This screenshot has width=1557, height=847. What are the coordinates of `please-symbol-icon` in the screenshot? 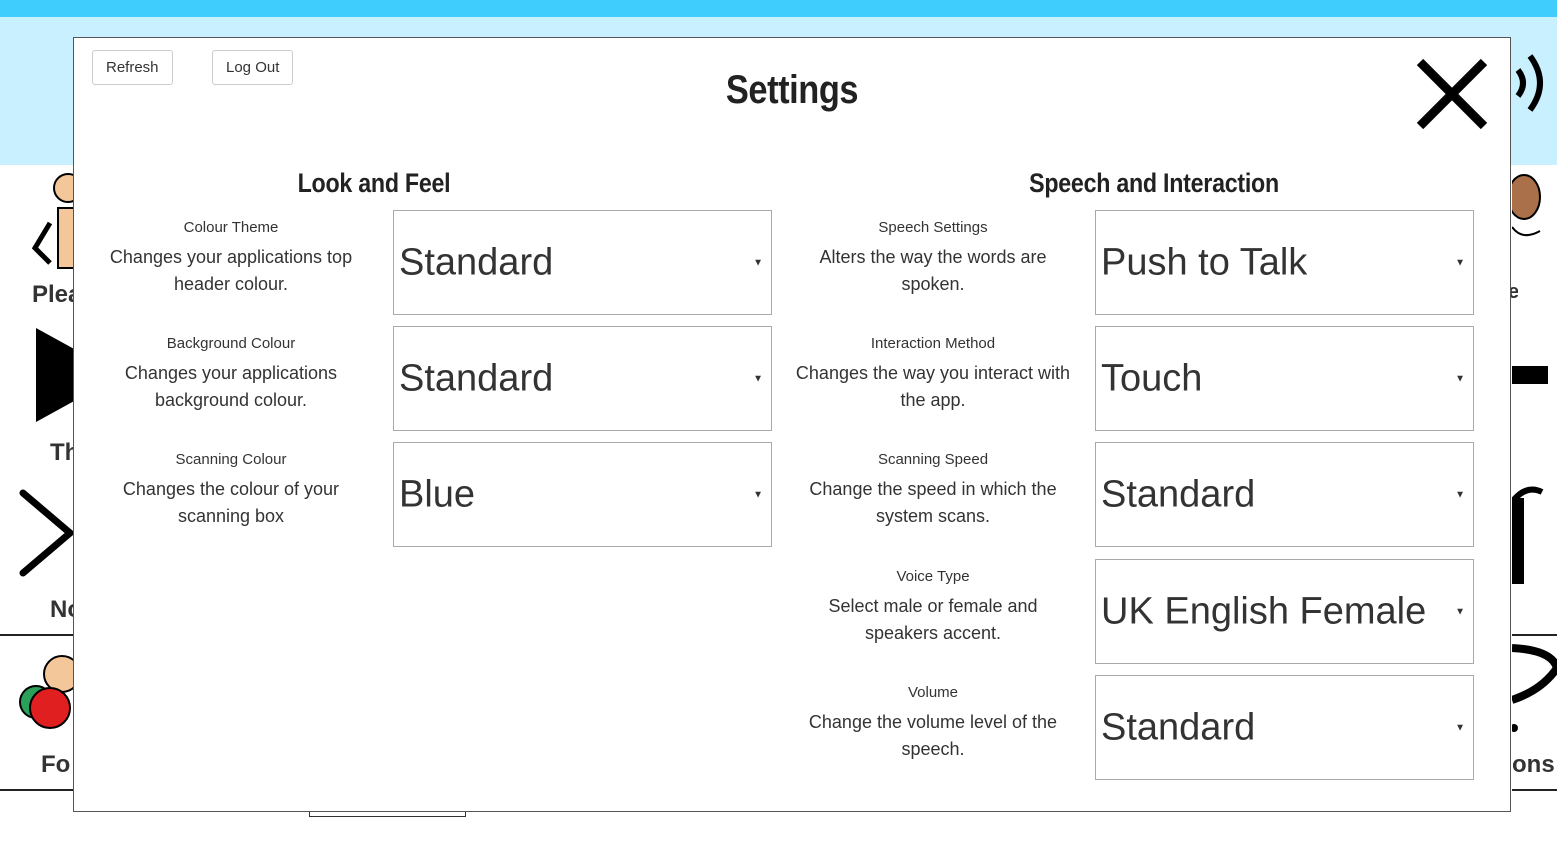 It's located at (53, 220).